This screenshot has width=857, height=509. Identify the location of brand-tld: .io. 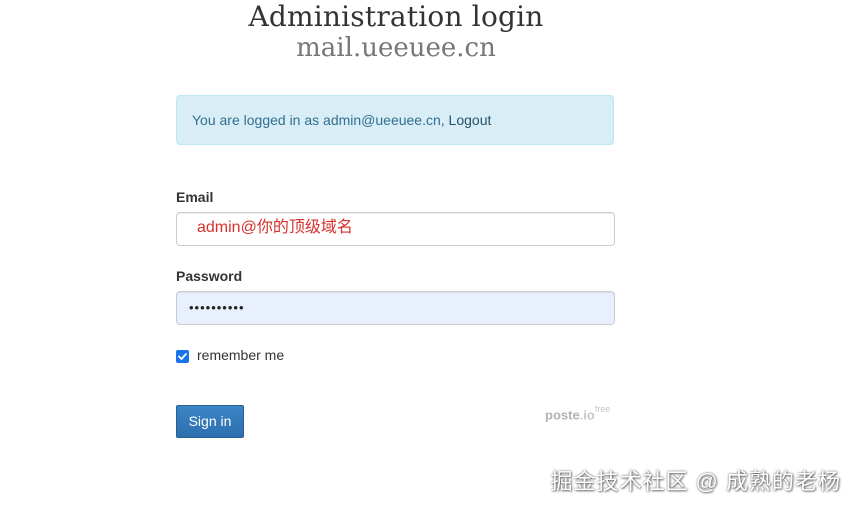
(587, 415).